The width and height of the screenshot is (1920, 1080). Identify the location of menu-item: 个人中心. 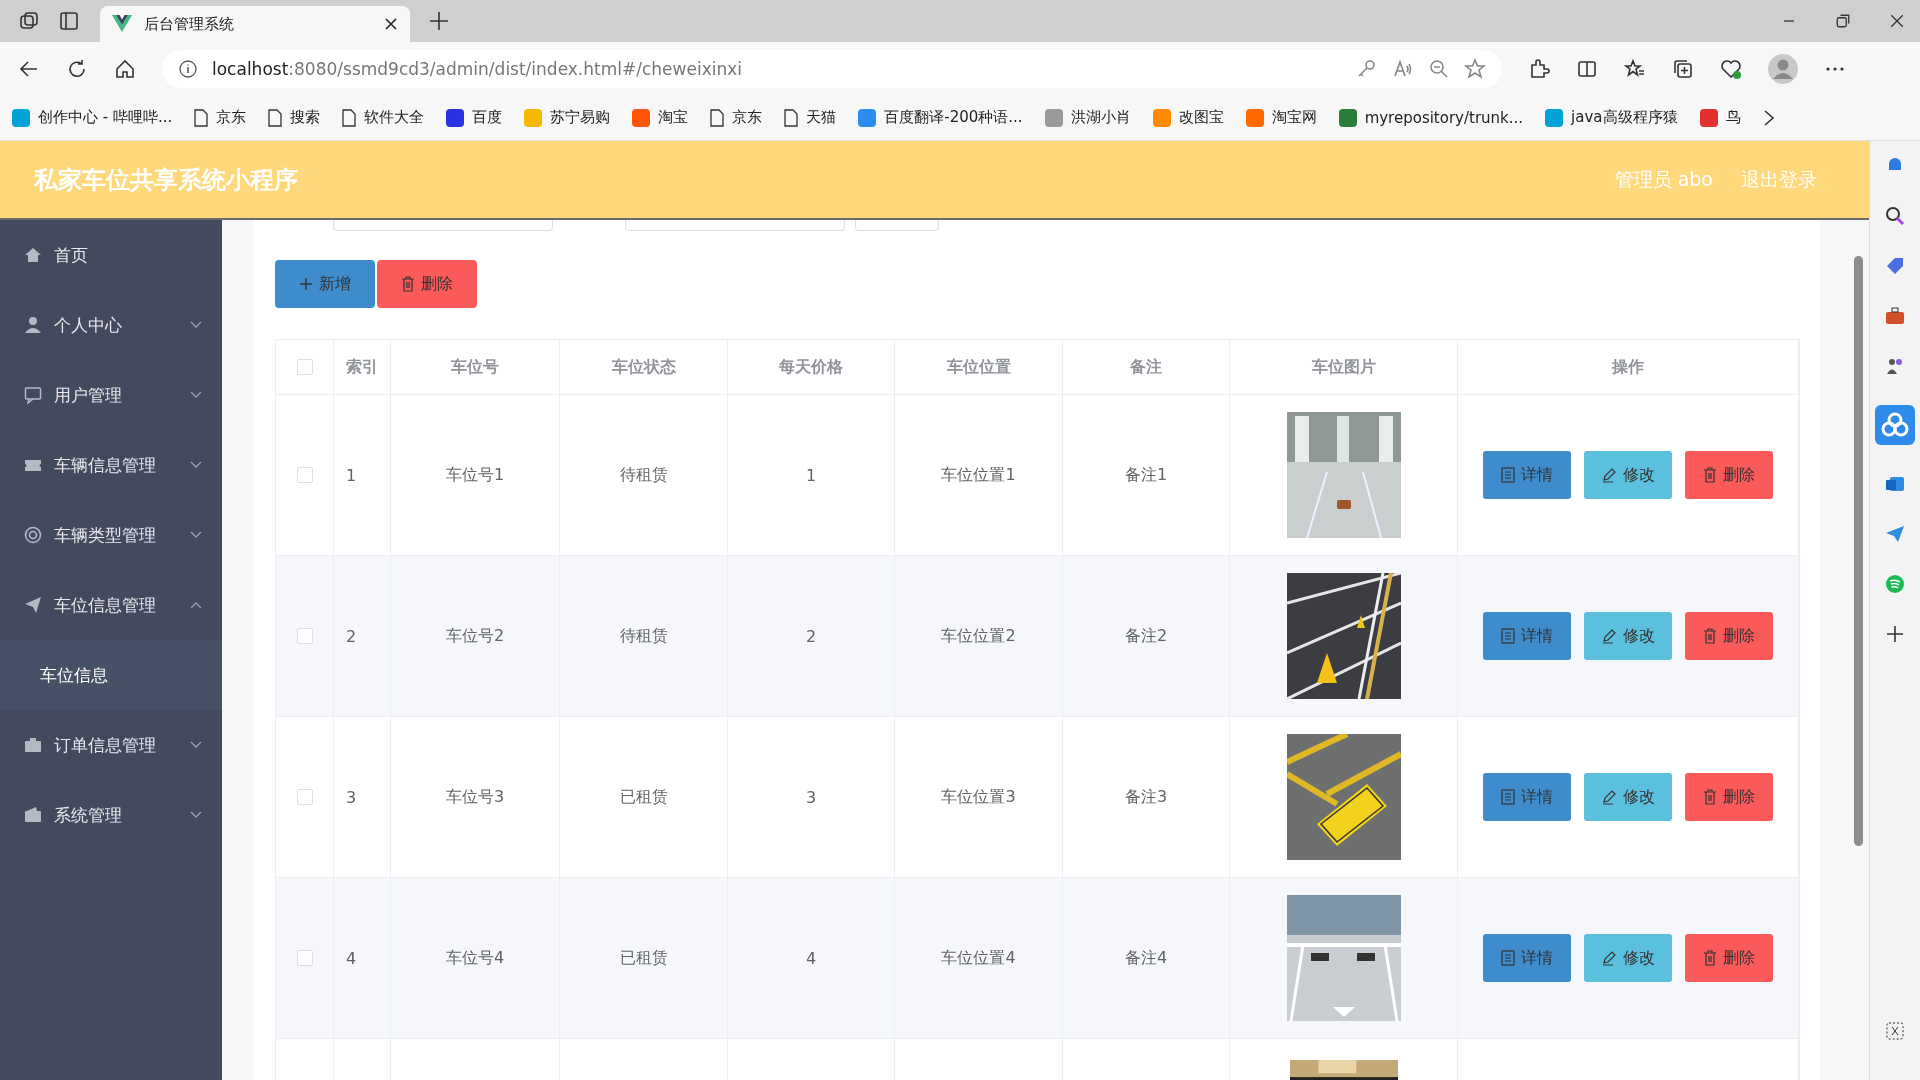
(111, 325).